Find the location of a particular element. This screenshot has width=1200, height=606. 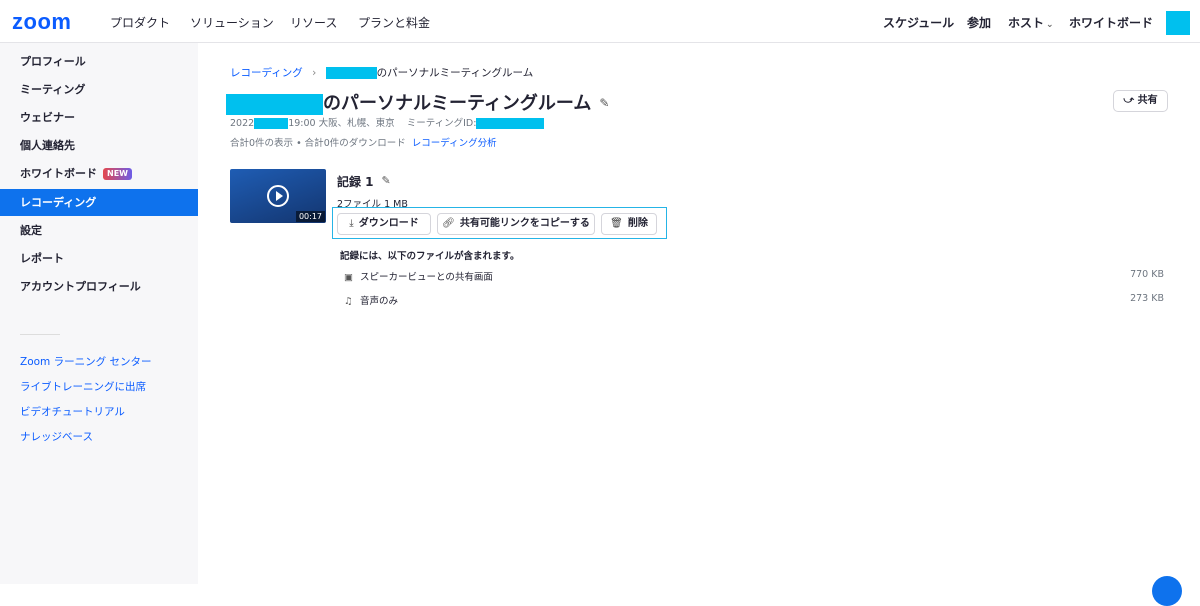

meta-year: 2022 is located at coordinates (242, 123).